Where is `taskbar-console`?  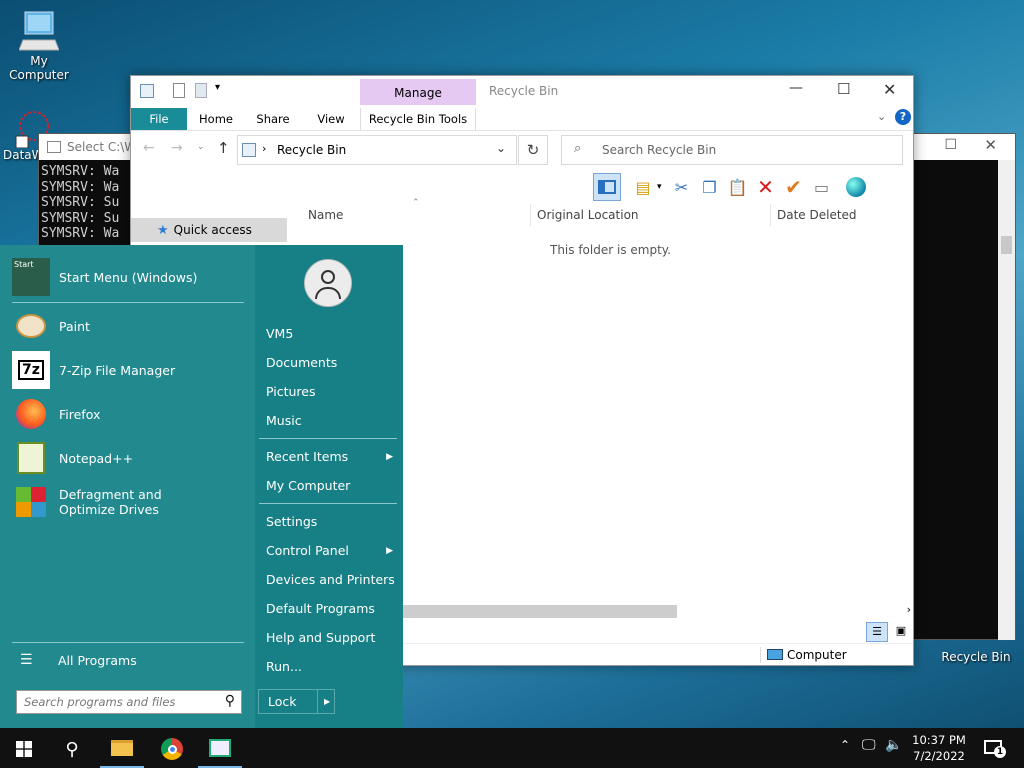
taskbar-console is located at coordinates (220, 749).